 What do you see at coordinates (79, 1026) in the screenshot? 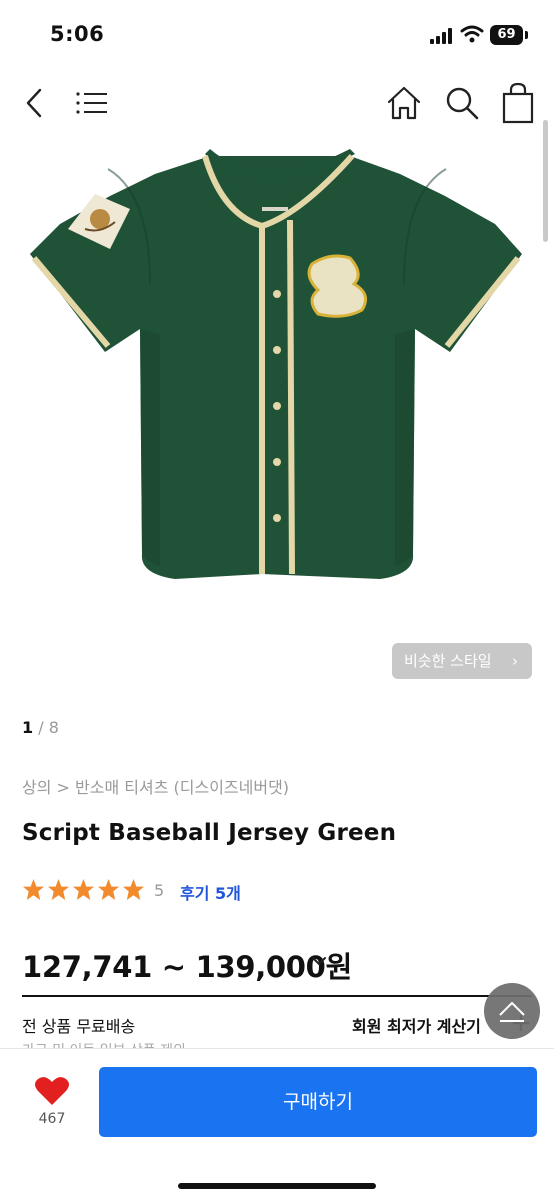
I see `shipping-label: 전 상품 무료배송` at bounding box center [79, 1026].